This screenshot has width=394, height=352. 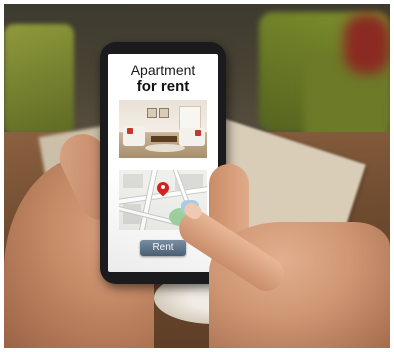 I want to click on sofa, so click(x=192, y=137).